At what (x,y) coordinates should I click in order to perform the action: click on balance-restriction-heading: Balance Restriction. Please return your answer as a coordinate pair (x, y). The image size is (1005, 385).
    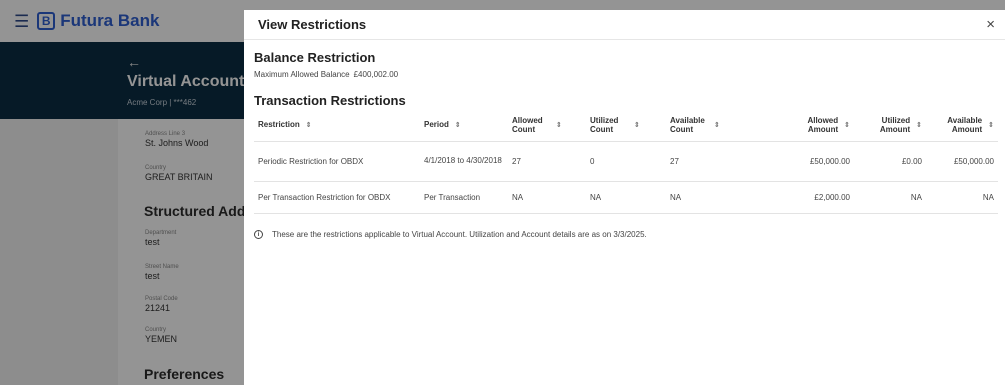
    Looking at the image, I should click on (315, 57).